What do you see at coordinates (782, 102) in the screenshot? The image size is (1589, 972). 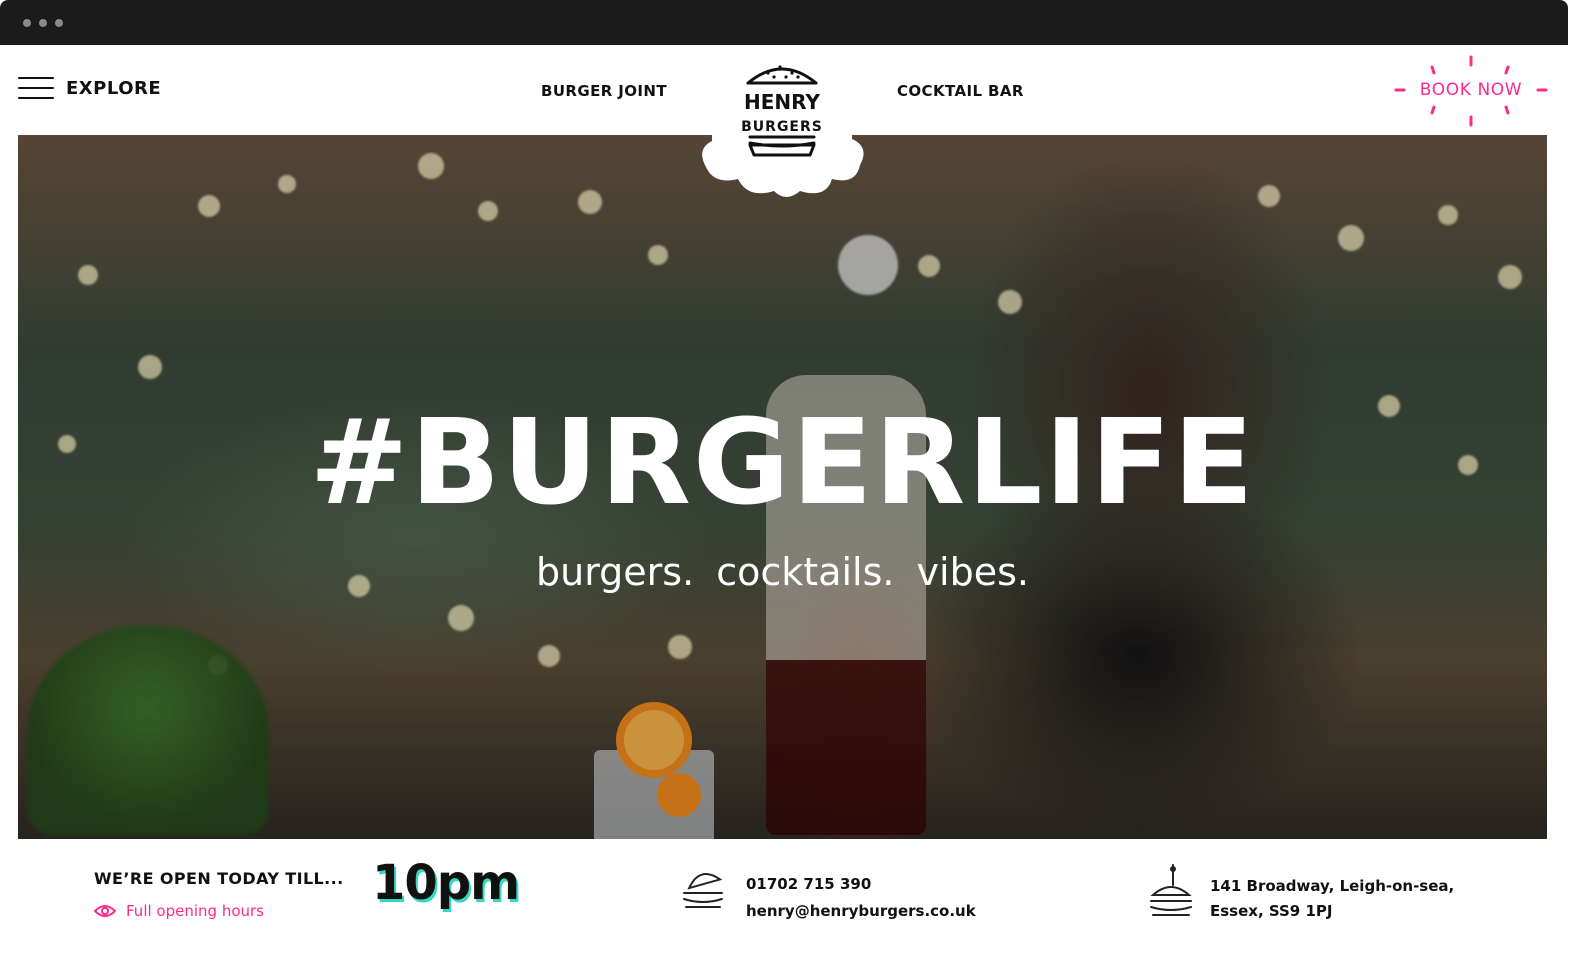 I see `logo-line1: HENRY` at bounding box center [782, 102].